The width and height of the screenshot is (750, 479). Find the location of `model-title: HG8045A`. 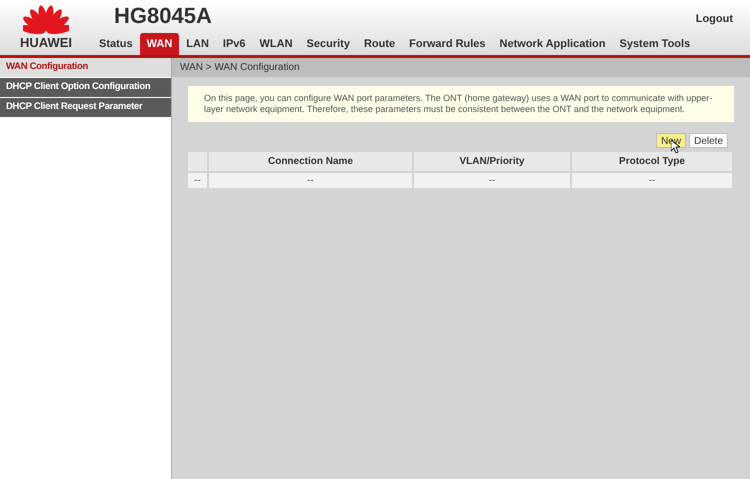

model-title: HG8045A is located at coordinates (163, 16).